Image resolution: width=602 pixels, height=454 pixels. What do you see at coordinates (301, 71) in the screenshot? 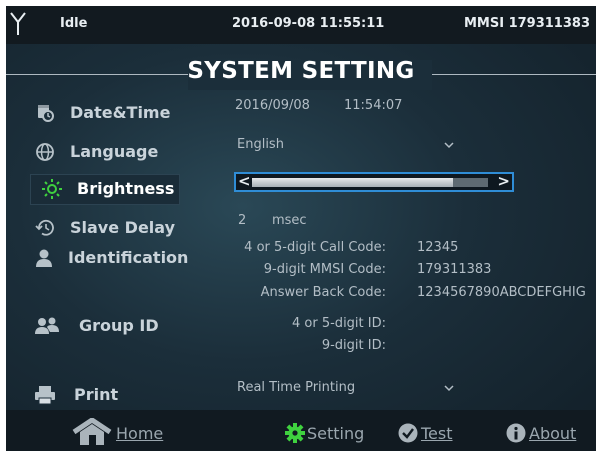
I see `page-title: SYSTEM SETTING` at bounding box center [301, 71].